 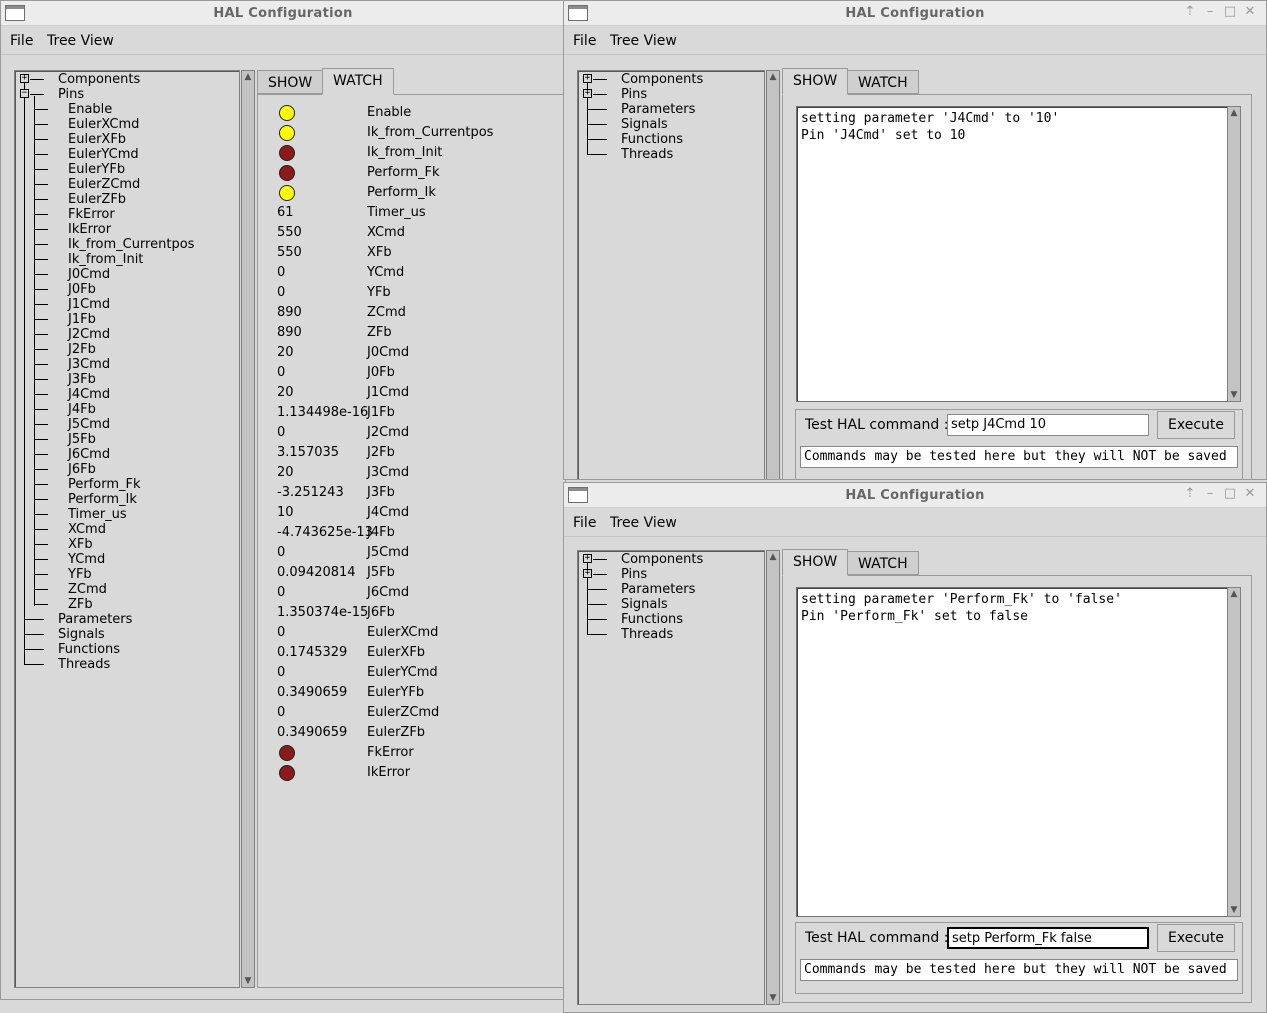 I want to click on title-bar: HAL Configuration, so click(x=283, y=13).